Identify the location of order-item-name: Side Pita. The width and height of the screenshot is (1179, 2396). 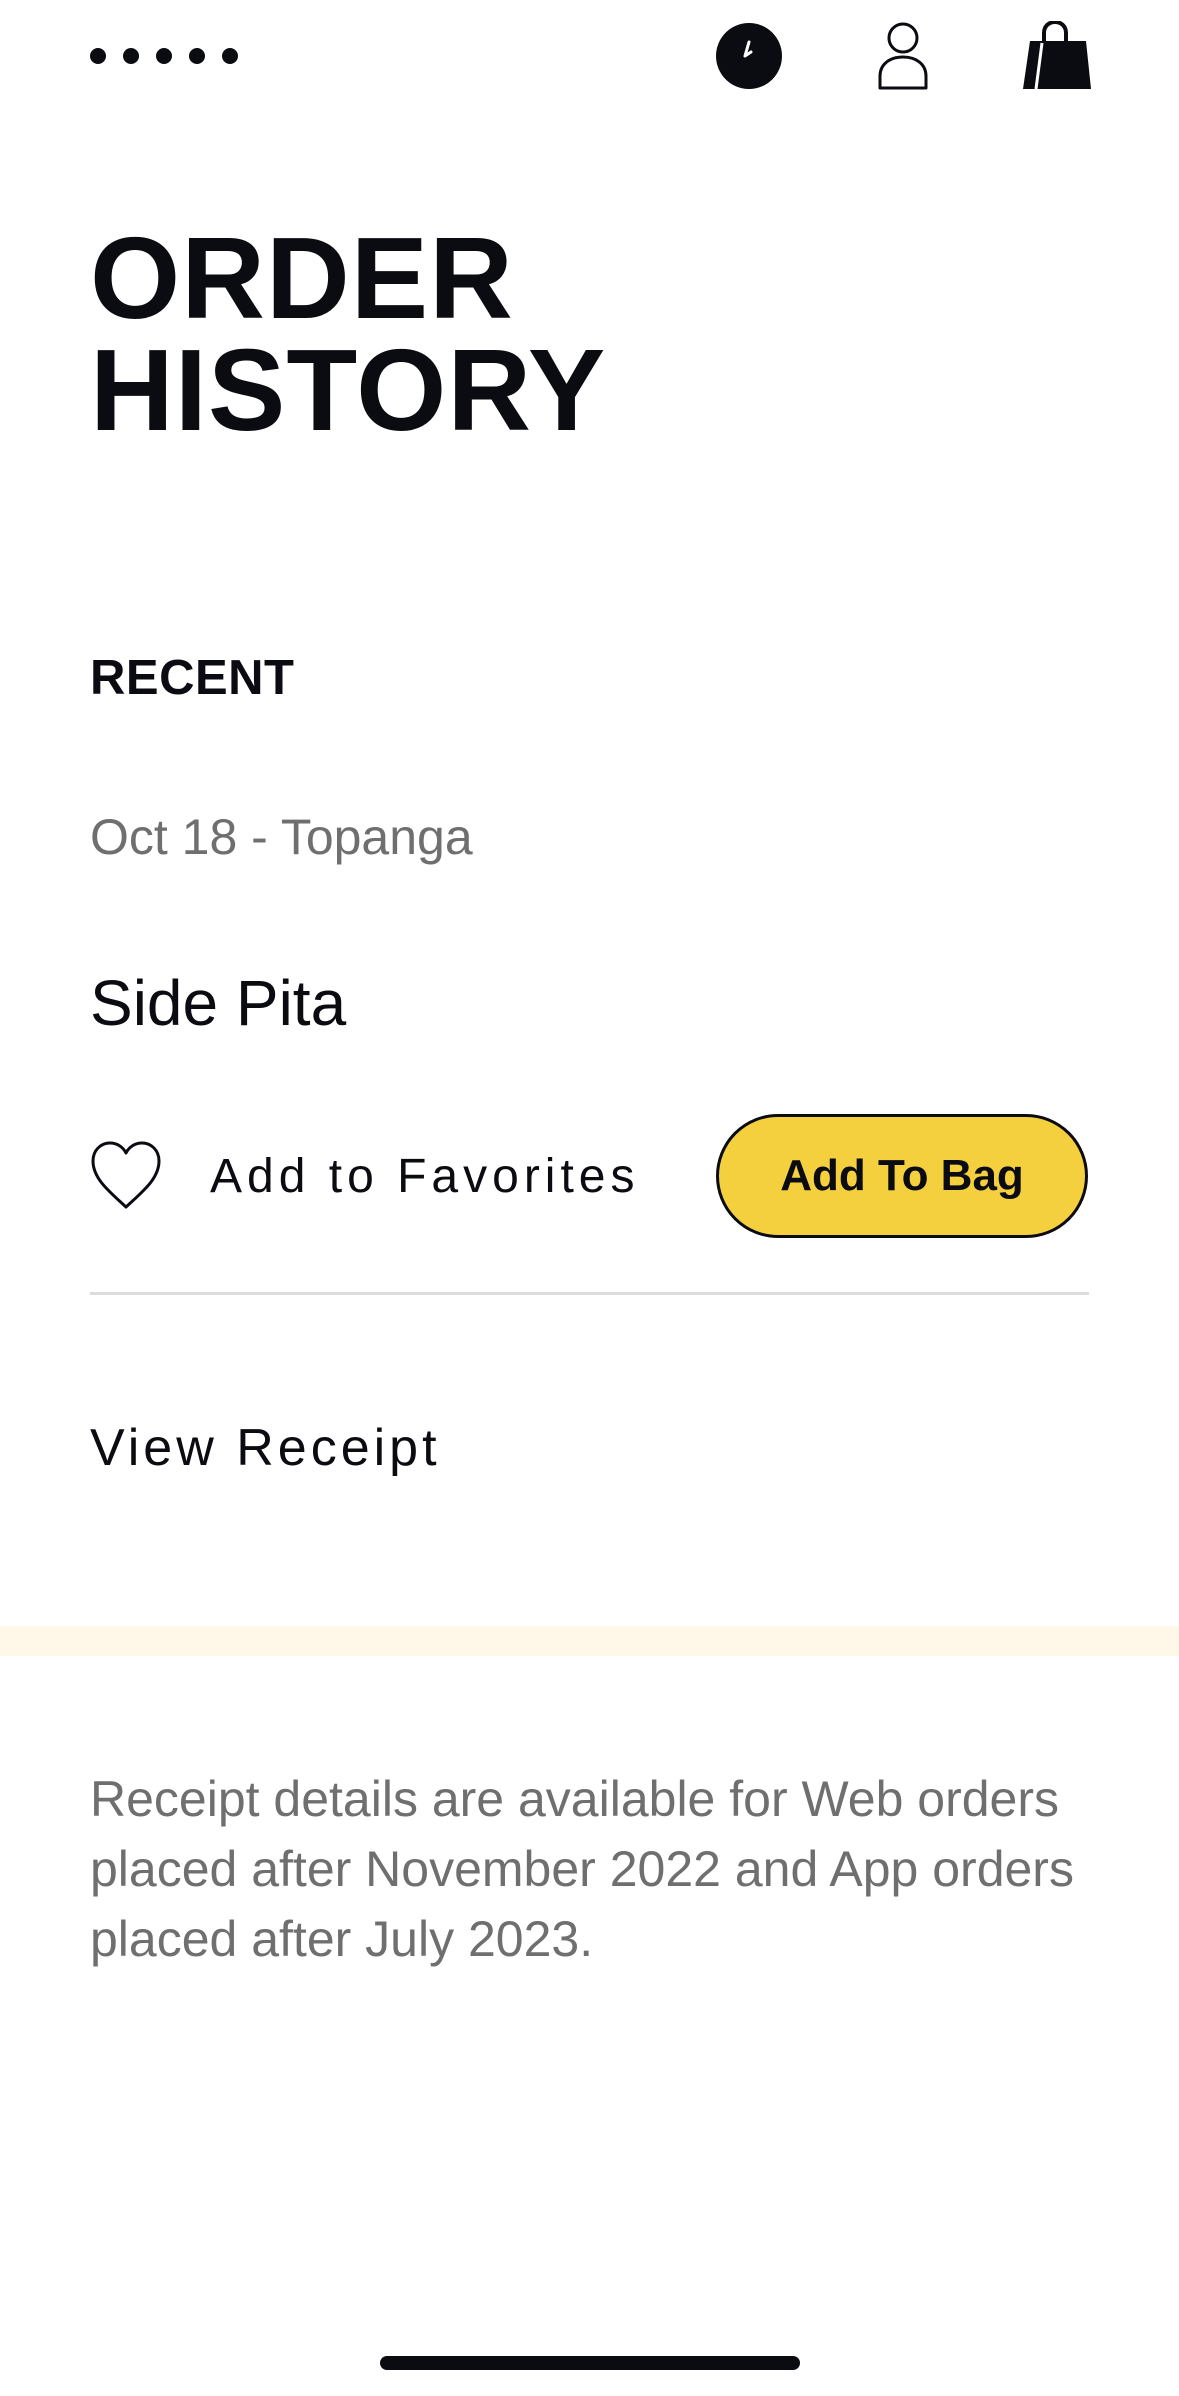
(218, 1003).